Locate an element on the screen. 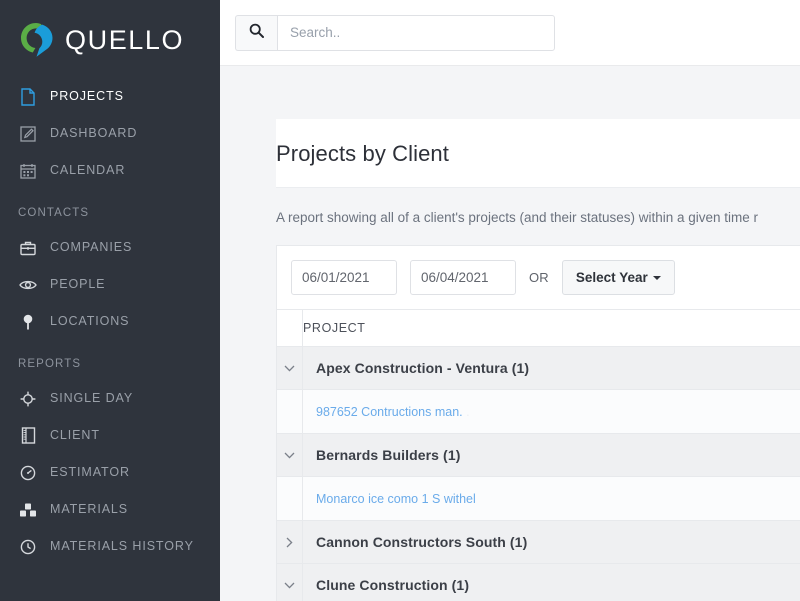 This screenshot has width=800, height=601. sidebar-item-calendar: CALENDAR is located at coordinates (110, 170).